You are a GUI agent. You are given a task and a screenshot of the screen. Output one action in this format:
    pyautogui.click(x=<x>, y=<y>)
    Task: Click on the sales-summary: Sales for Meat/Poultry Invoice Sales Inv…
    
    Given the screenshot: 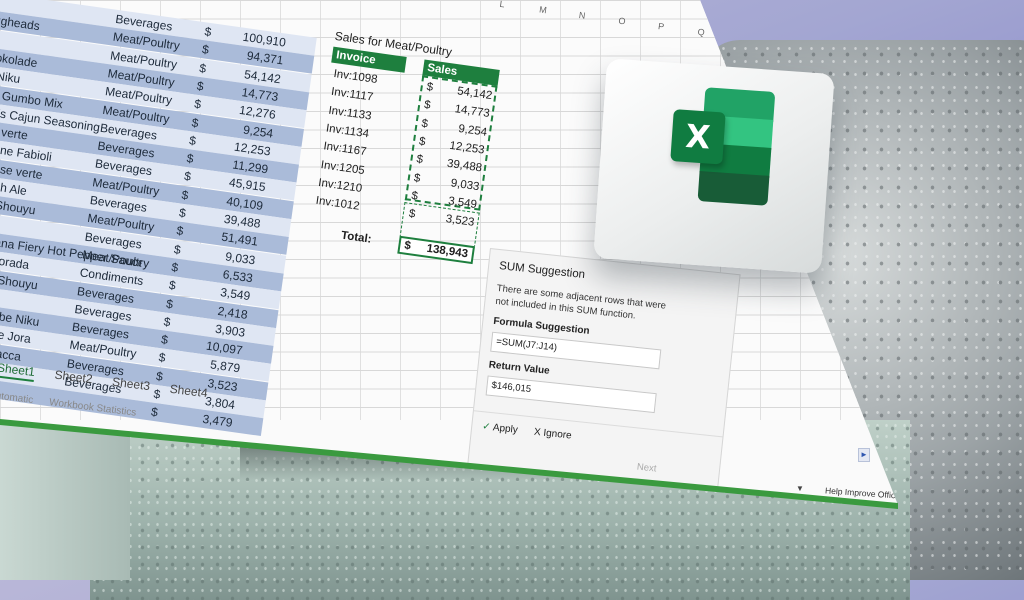 What is the action you would take?
    pyautogui.click(x=433, y=153)
    